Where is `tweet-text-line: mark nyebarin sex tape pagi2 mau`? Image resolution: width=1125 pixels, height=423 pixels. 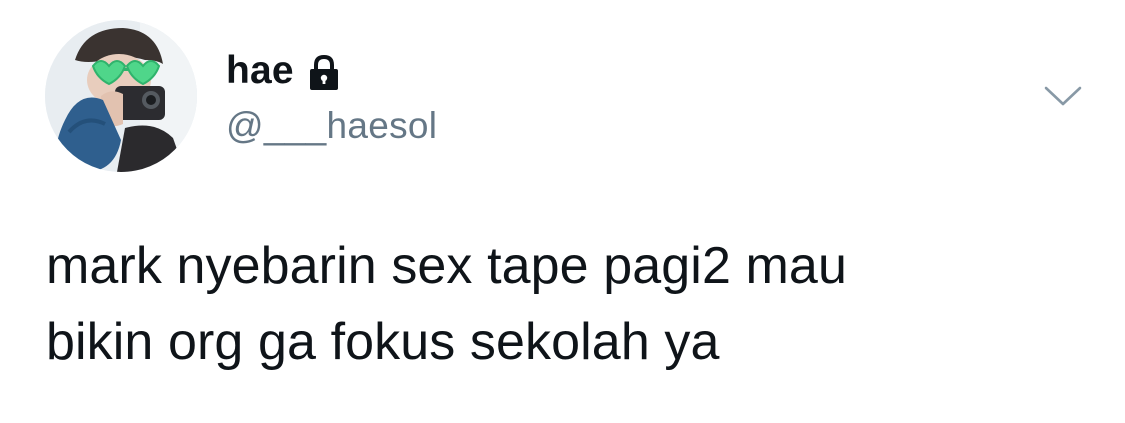
tweet-text-line: mark nyebarin sex tape pagi2 mau is located at coordinates (446, 266).